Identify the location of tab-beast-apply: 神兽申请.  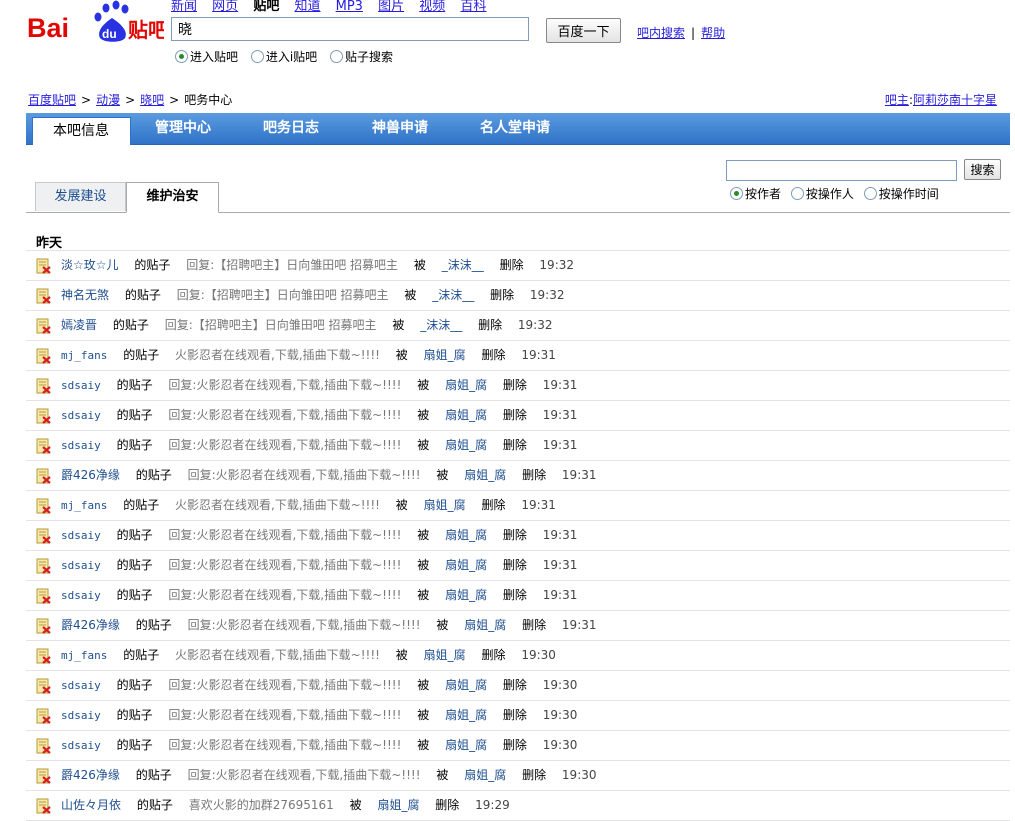
(400, 128).